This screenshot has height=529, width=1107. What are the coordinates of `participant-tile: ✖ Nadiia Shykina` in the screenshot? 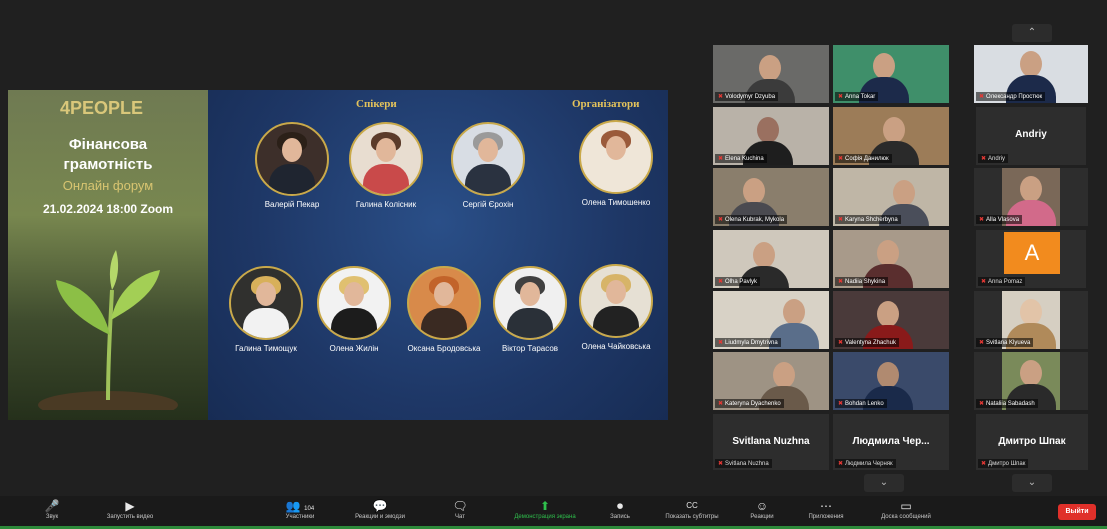 It's located at (891, 259).